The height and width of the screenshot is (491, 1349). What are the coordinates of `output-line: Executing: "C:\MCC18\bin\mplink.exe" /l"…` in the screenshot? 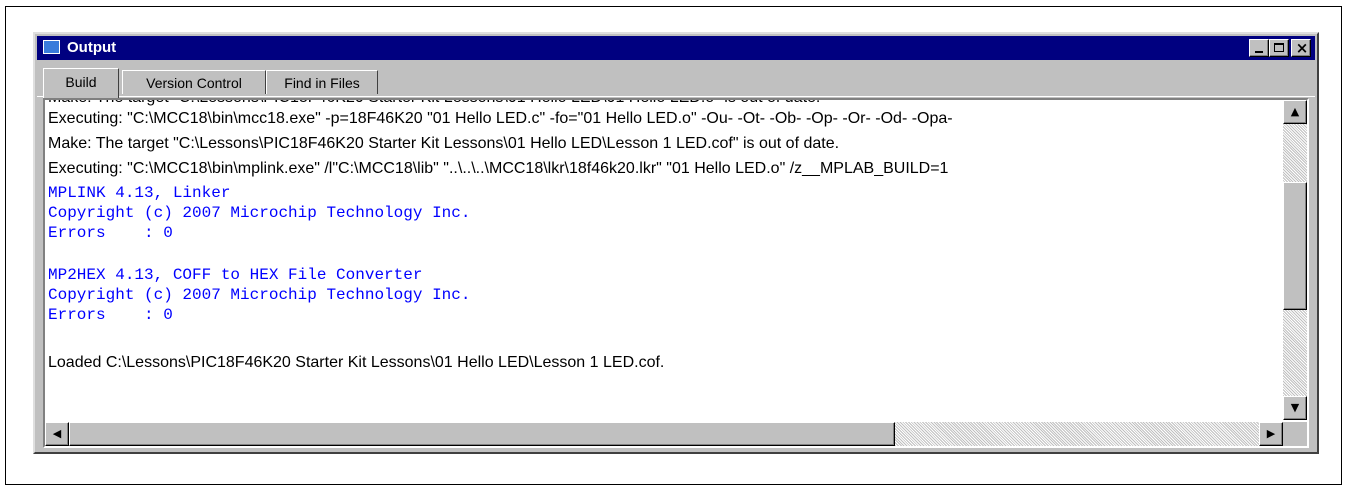 It's located at (498, 168).